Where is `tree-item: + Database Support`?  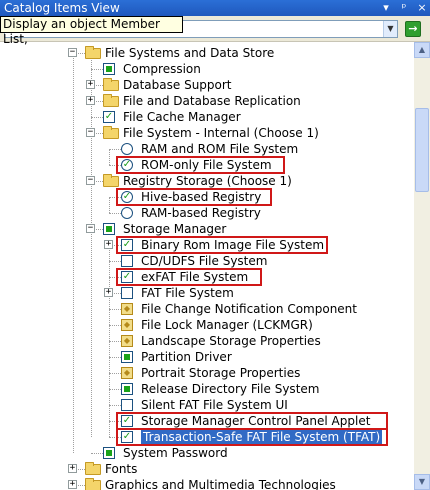
tree-item: + Database Support is located at coordinates (207, 85).